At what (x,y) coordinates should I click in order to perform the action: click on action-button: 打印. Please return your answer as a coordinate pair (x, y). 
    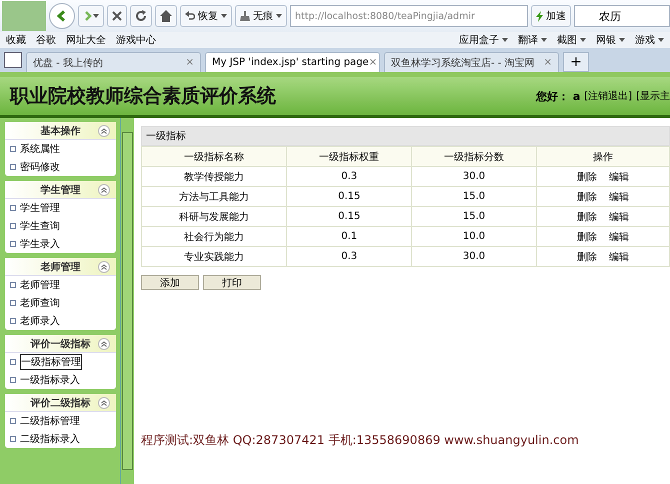
    Looking at the image, I should click on (232, 282).